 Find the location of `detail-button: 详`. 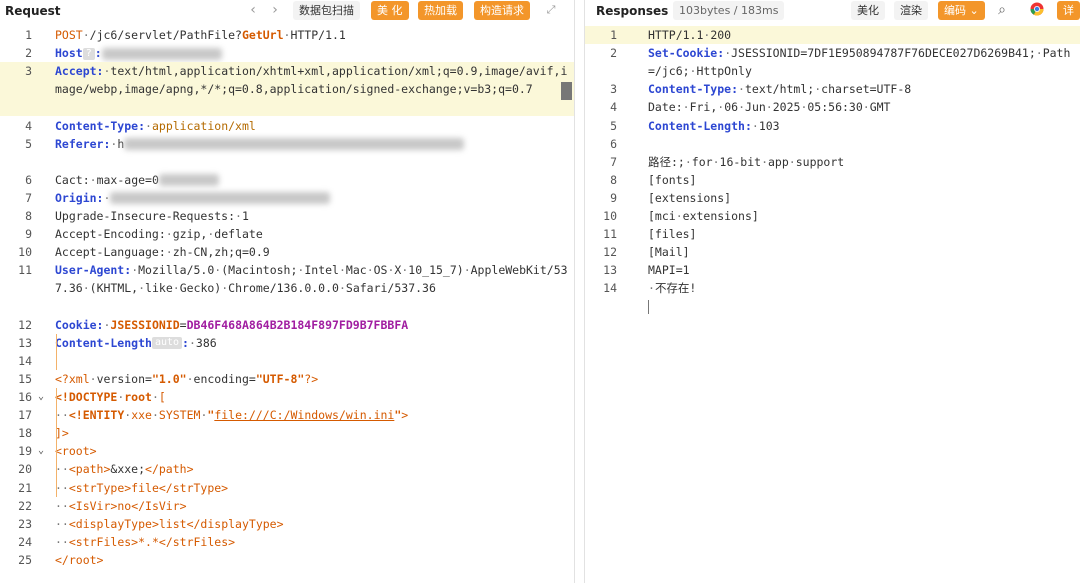

detail-button: 详 is located at coordinates (1068, 10).